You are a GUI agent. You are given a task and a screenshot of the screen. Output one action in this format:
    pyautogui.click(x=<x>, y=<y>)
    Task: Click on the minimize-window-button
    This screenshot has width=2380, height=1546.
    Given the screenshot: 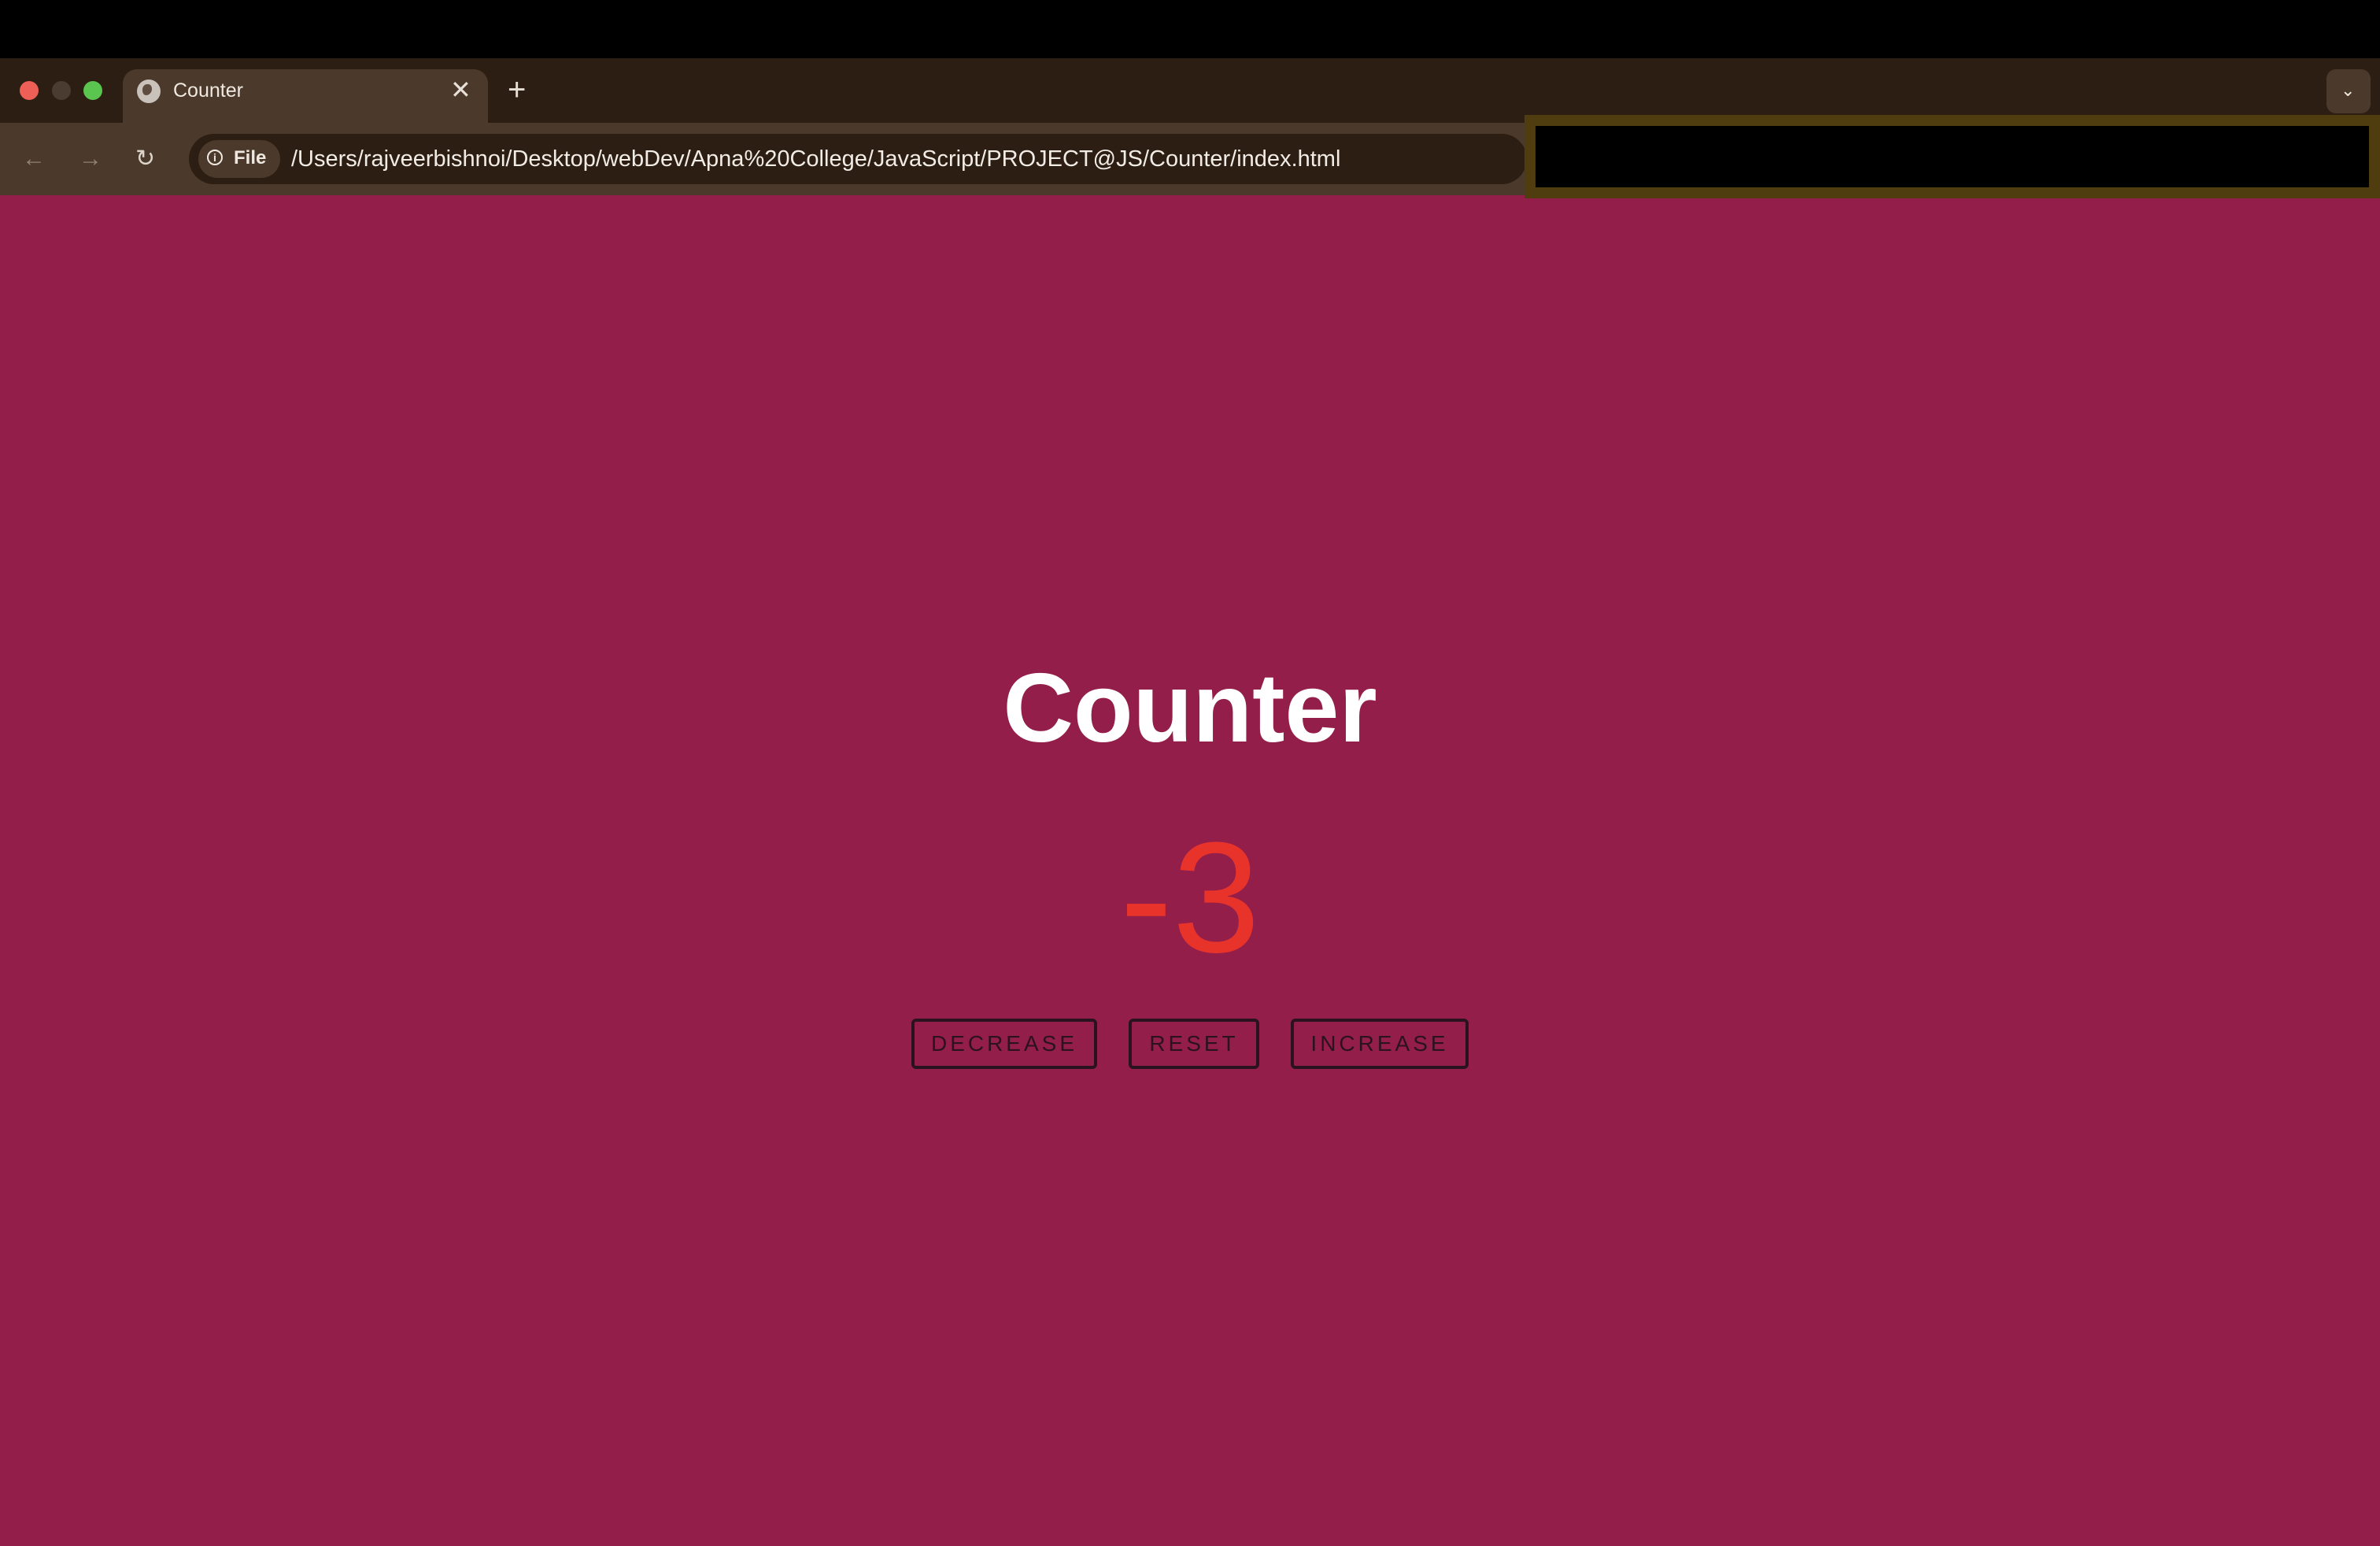 What is the action you would take?
    pyautogui.click(x=62, y=90)
    